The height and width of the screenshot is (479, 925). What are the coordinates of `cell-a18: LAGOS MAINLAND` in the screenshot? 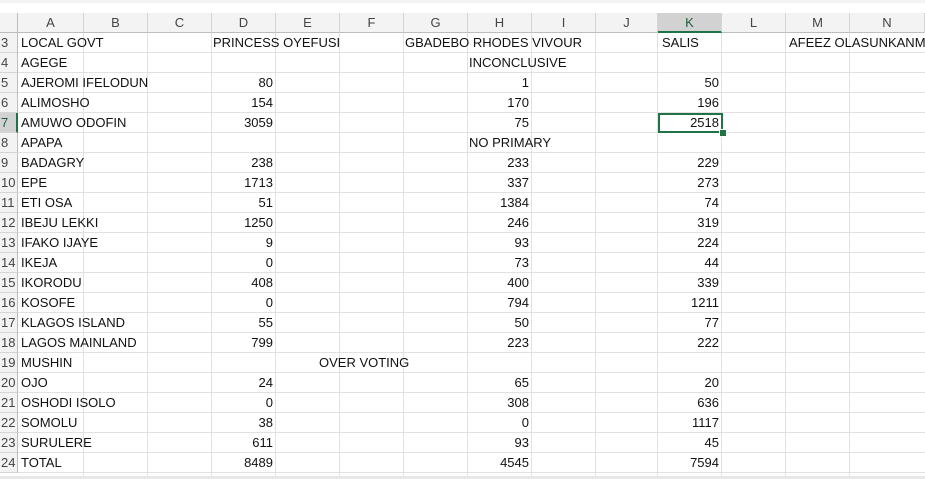 It's located at (82, 343).